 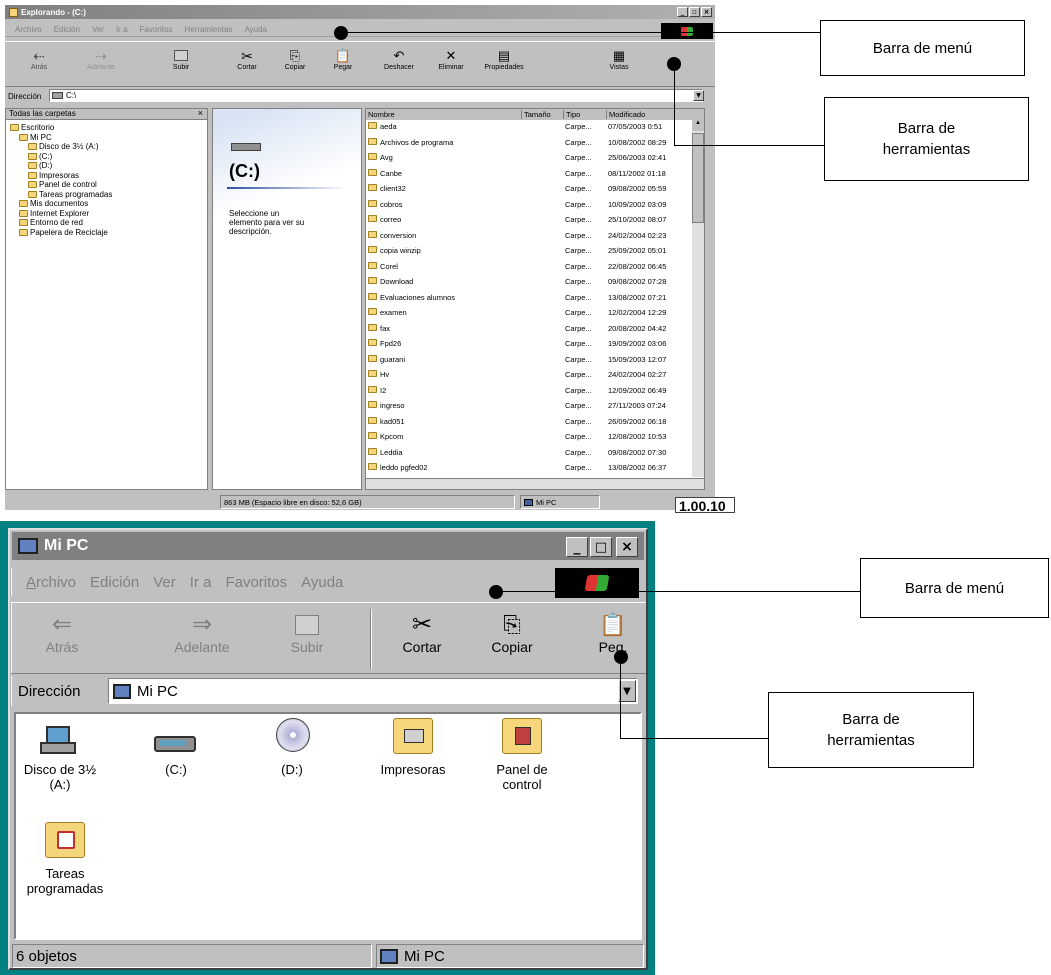 I want to click on paste-button: 📋 Pegar, so click(x=343, y=59).